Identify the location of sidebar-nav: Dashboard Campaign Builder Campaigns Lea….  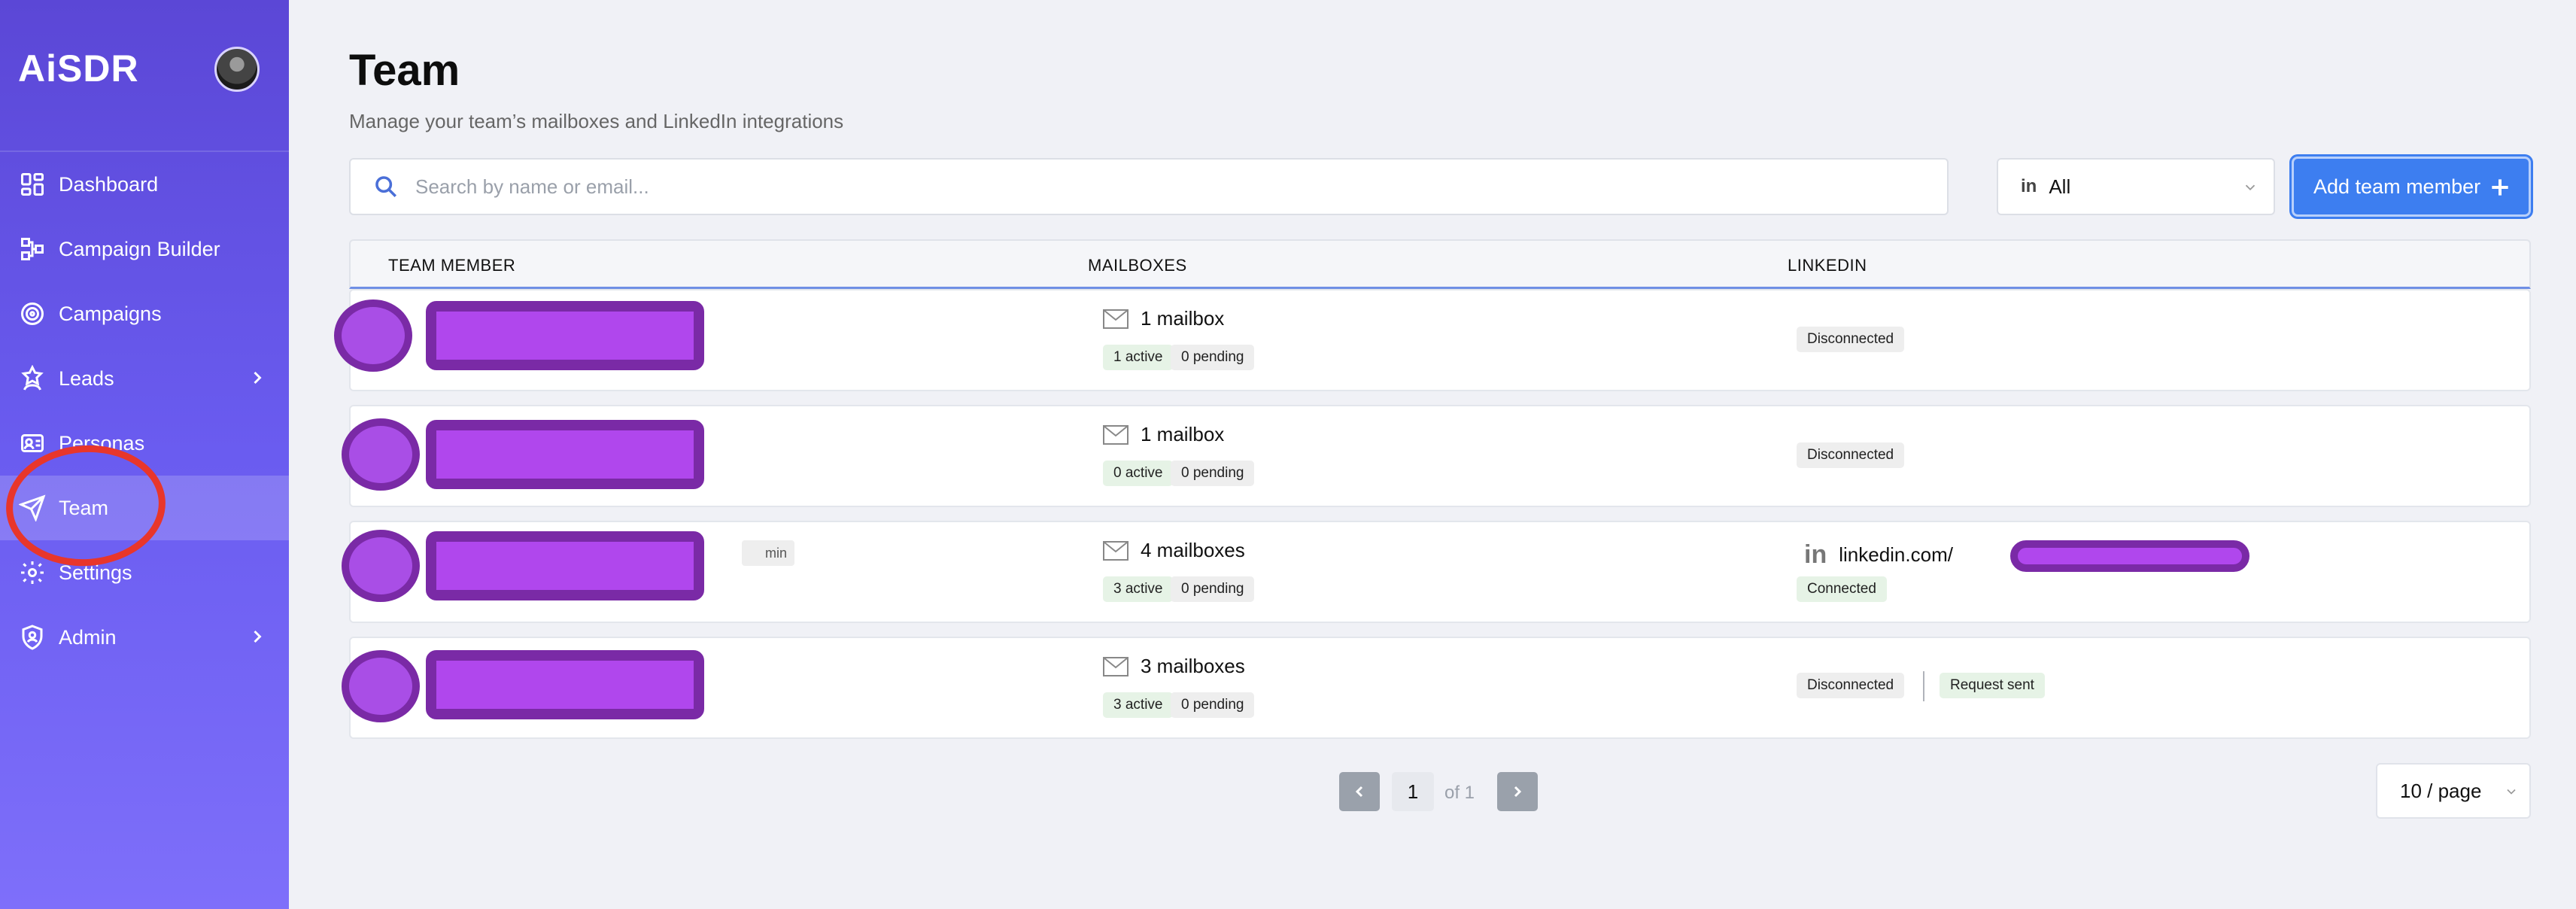
(144, 411).